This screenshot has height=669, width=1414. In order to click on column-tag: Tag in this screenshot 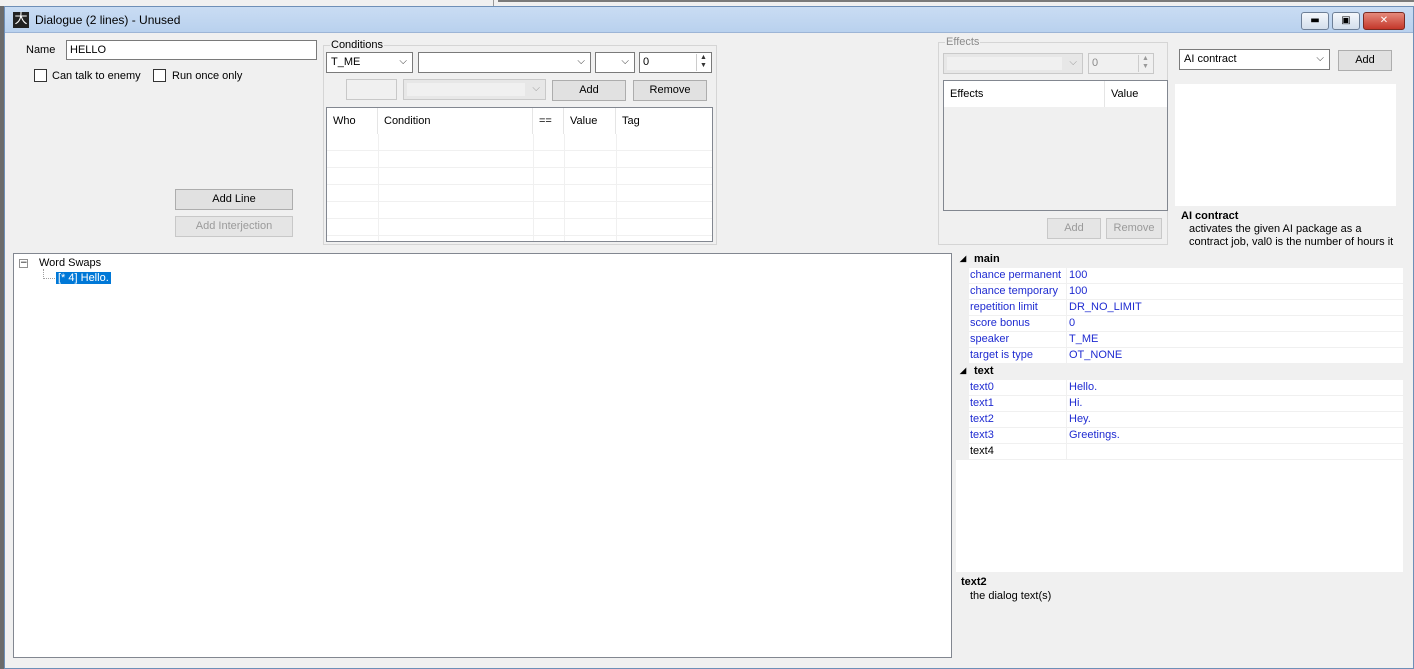, I will do `click(664, 121)`.